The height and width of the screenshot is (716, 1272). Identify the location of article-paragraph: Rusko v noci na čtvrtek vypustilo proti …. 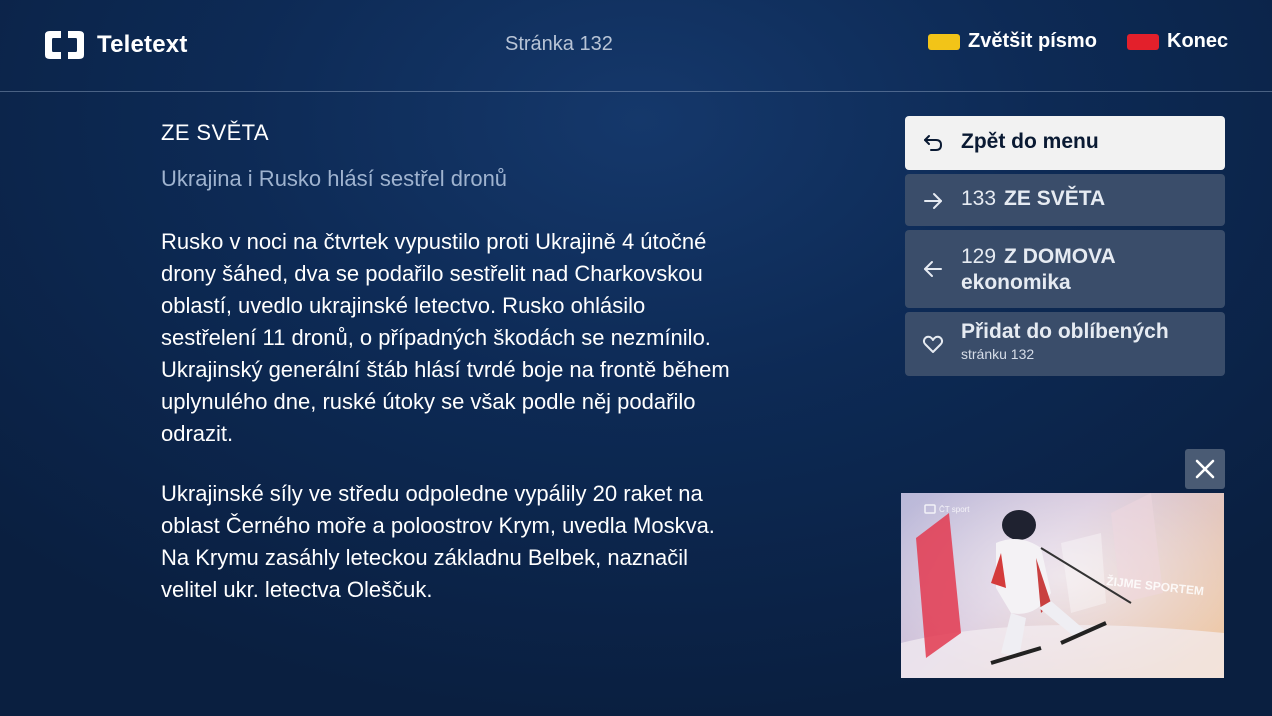
(445, 337).